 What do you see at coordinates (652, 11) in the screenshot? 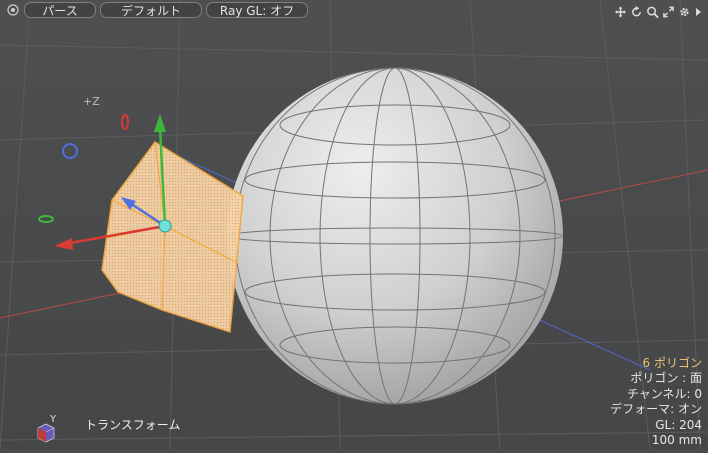
I see `zoom-view-icon` at bounding box center [652, 11].